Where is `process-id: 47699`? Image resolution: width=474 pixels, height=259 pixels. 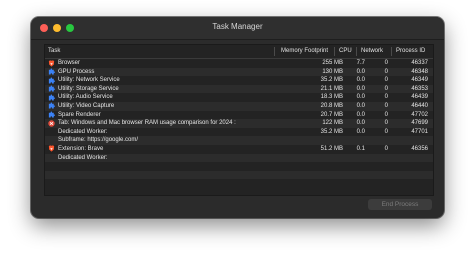 process-id: 47699 is located at coordinates (419, 123).